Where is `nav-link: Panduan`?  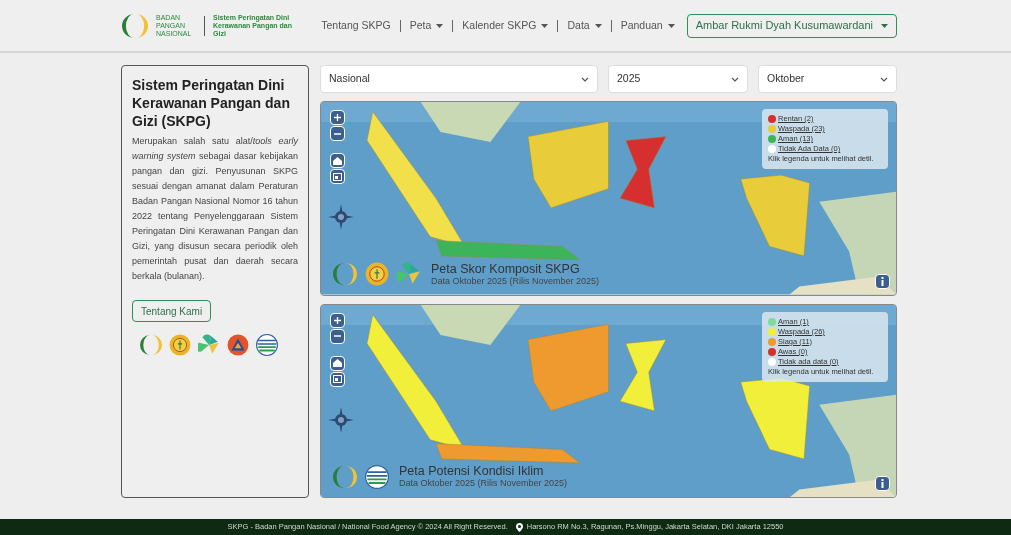 nav-link: Panduan is located at coordinates (647, 25).